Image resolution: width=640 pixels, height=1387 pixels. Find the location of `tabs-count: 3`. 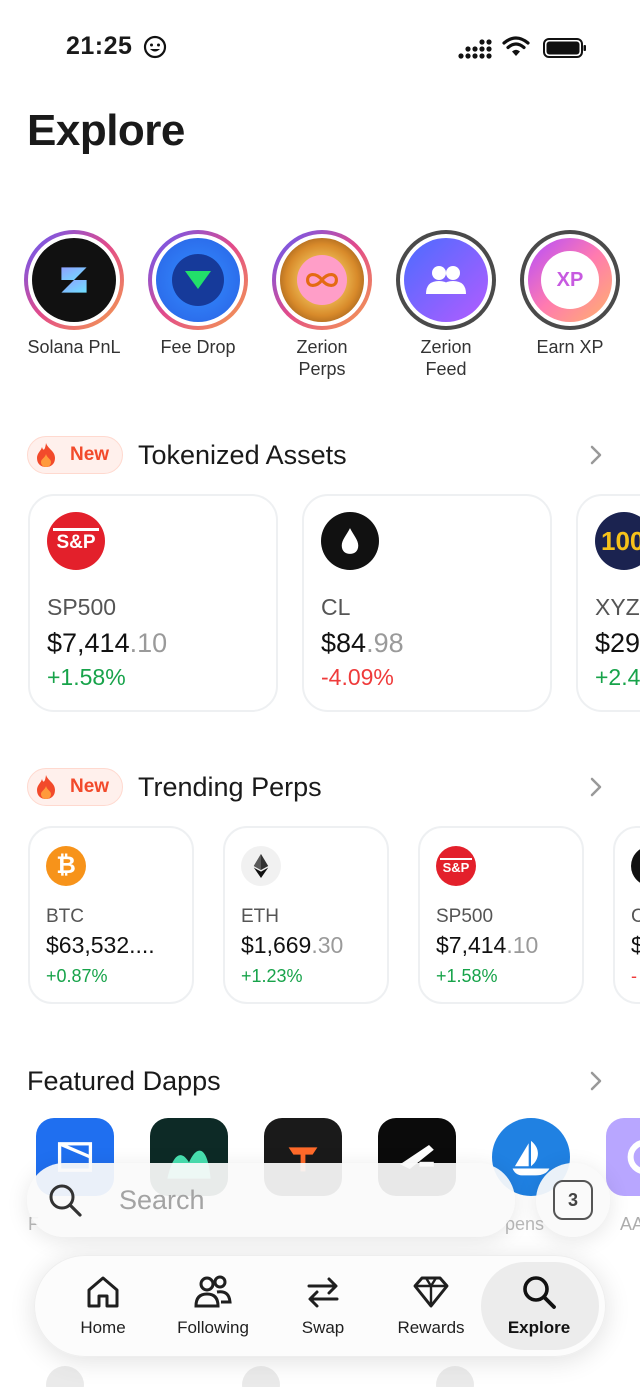

tabs-count: 3 is located at coordinates (573, 1200).